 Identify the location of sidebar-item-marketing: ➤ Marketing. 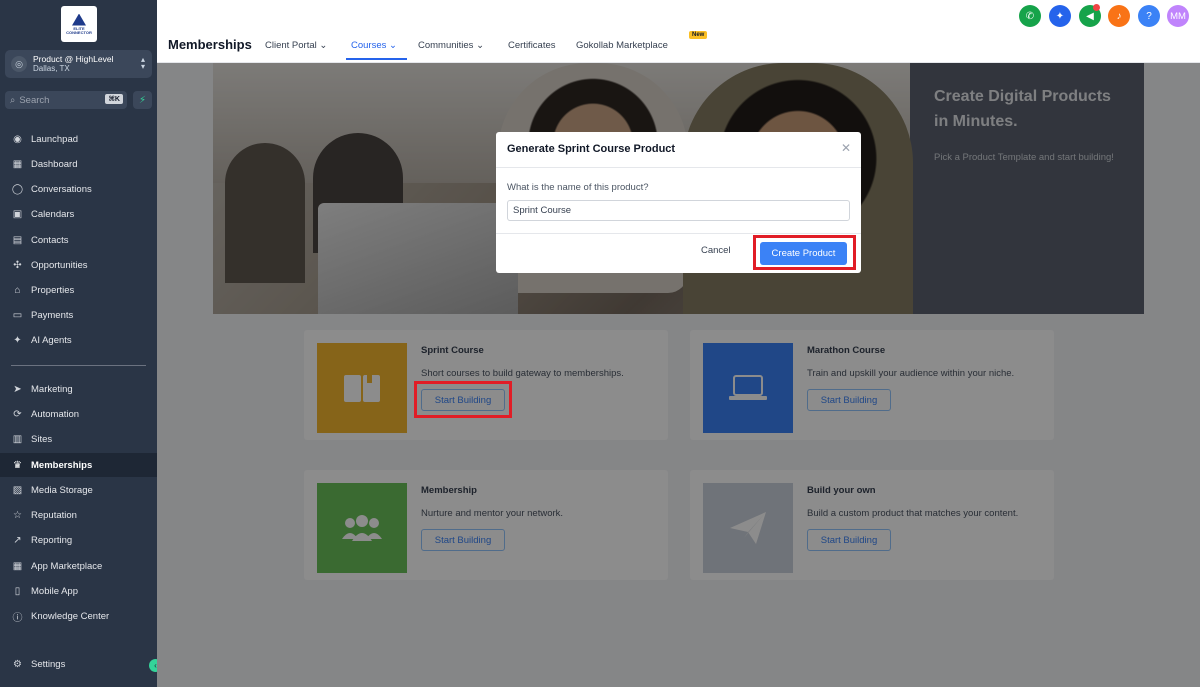
(78, 389).